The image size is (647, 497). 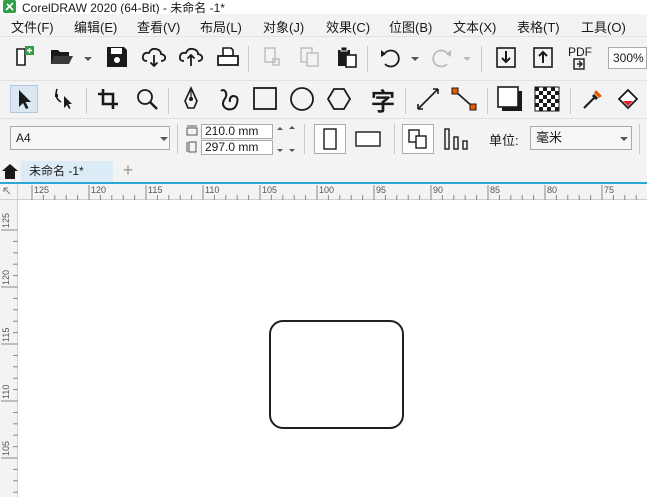 What do you see at coordinates (64, 99) in the screenshot?
I see `shape-tool-icon` at bounding box center [64, 99].